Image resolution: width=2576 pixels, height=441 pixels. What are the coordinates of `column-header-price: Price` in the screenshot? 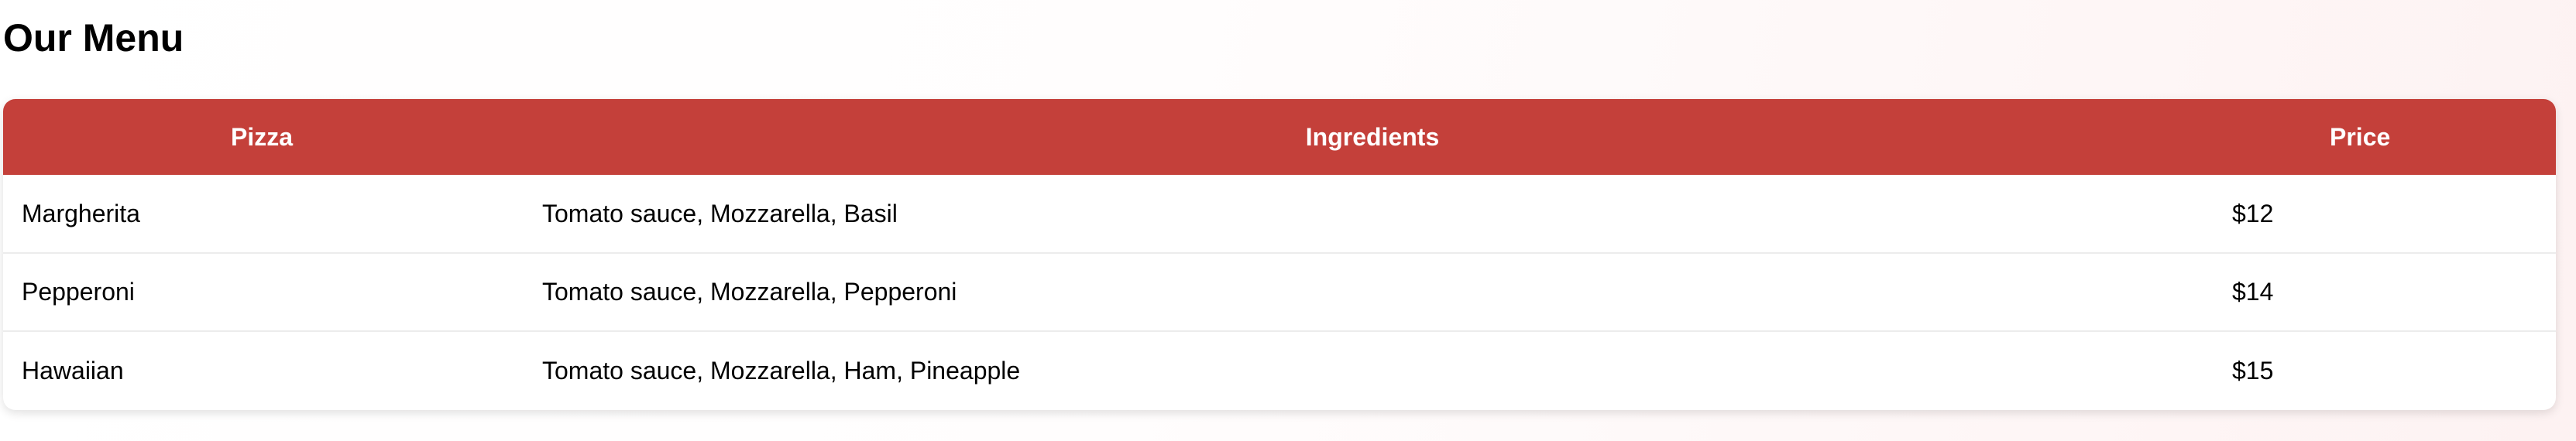 It's located at (2360, 136).